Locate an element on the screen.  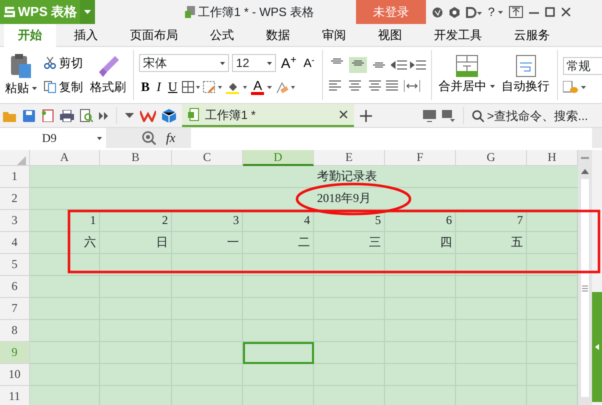
app-dropdown-button is located at coordinates (87, 12).